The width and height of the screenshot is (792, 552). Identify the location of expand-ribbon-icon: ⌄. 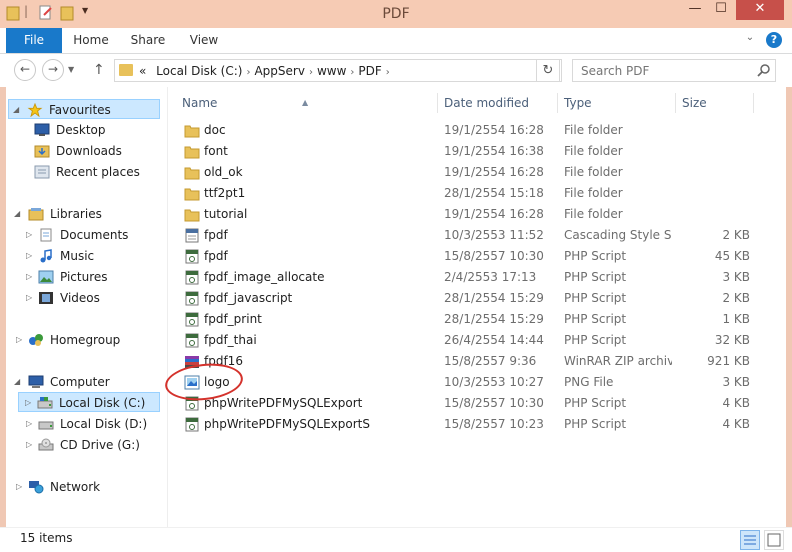
(750, 40).